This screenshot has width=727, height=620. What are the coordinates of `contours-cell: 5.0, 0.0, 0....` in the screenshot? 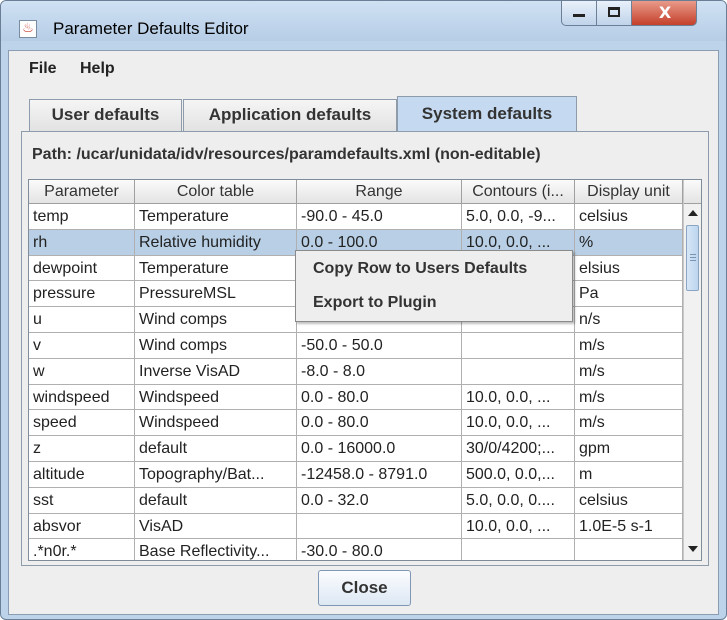 It's located at (518, 500).